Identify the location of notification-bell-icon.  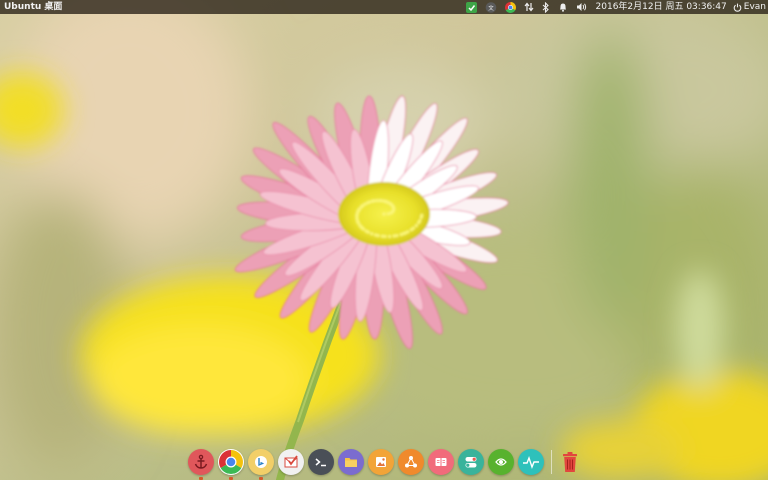
(563, 7).